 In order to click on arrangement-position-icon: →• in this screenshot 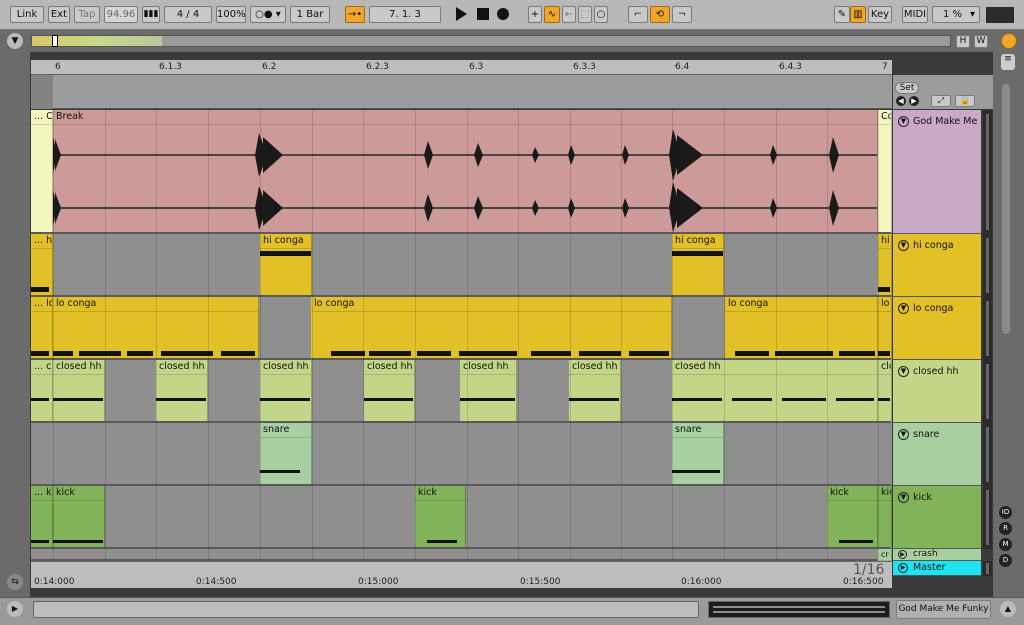, I will do `click(355, 14)`.